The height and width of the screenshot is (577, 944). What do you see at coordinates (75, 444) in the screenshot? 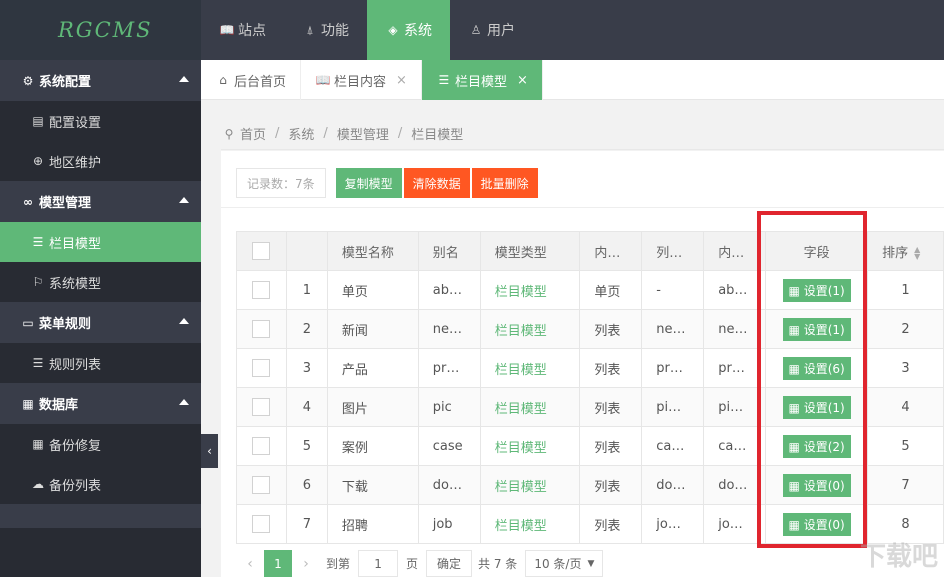
I see `sidebar-item-label: 备份修复` at bounding box center [75, 444].